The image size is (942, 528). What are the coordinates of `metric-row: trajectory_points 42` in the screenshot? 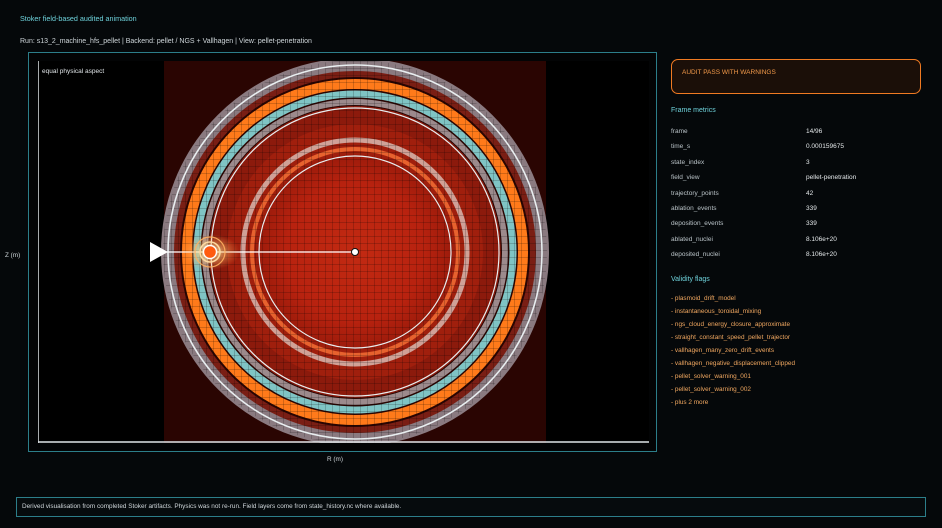 It's located at (791, 197).